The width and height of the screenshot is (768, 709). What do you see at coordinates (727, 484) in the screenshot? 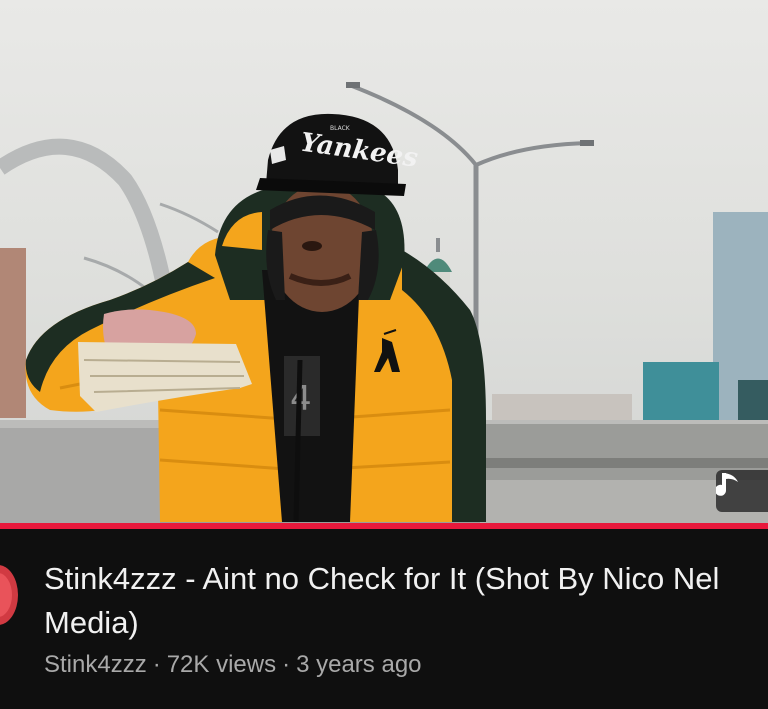
I see `music-note-icon` at bounding box center [727, 484].